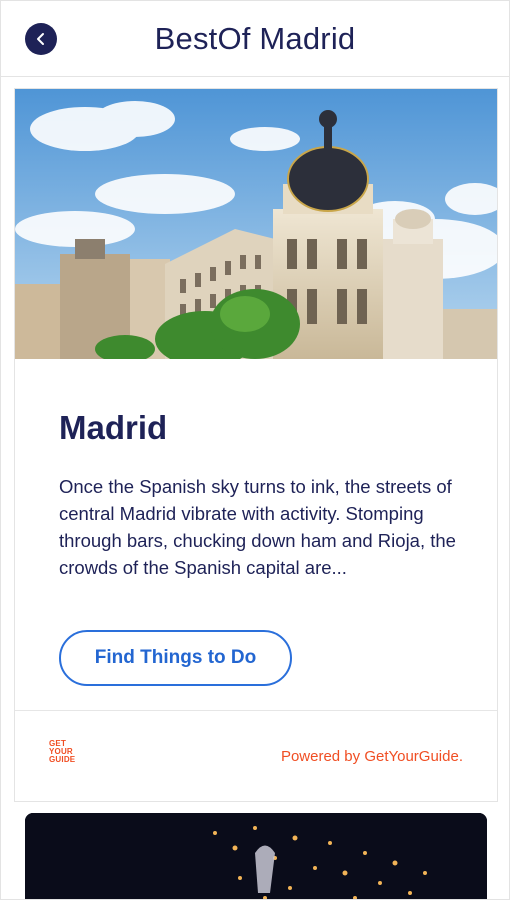 This screenshot has height=900, width=510. Describe the element at coordinates (175, 658) in the screenshot. I see `find-things-to-do-button: Find Things to Do` at that location.